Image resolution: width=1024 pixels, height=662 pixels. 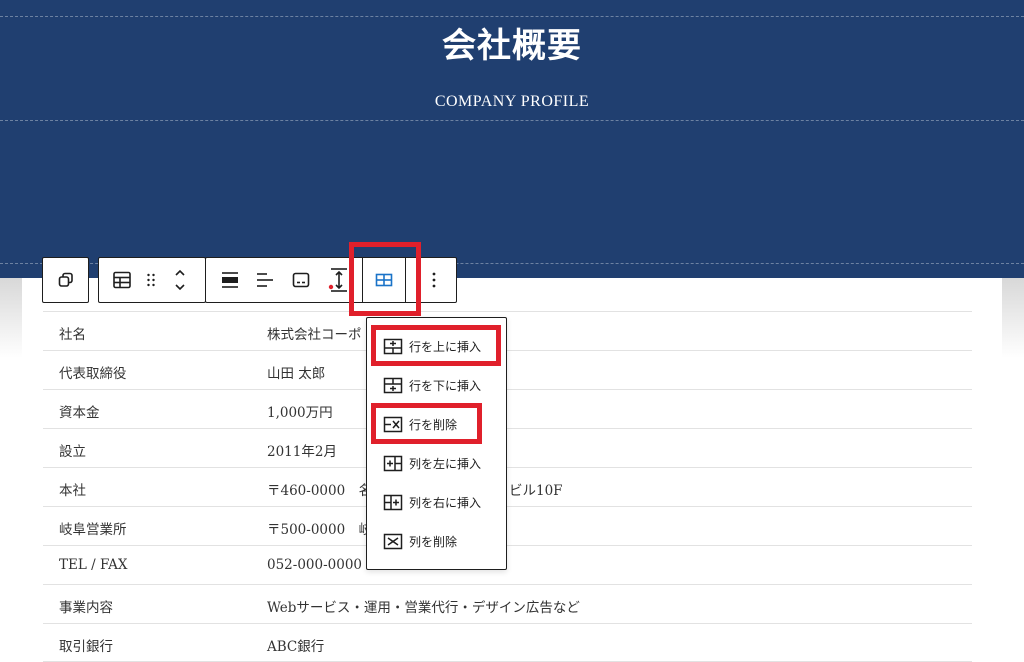 I want to click on table-row: 岐阜営業所 〒500-0000 岐, so click(x=507, y=525).